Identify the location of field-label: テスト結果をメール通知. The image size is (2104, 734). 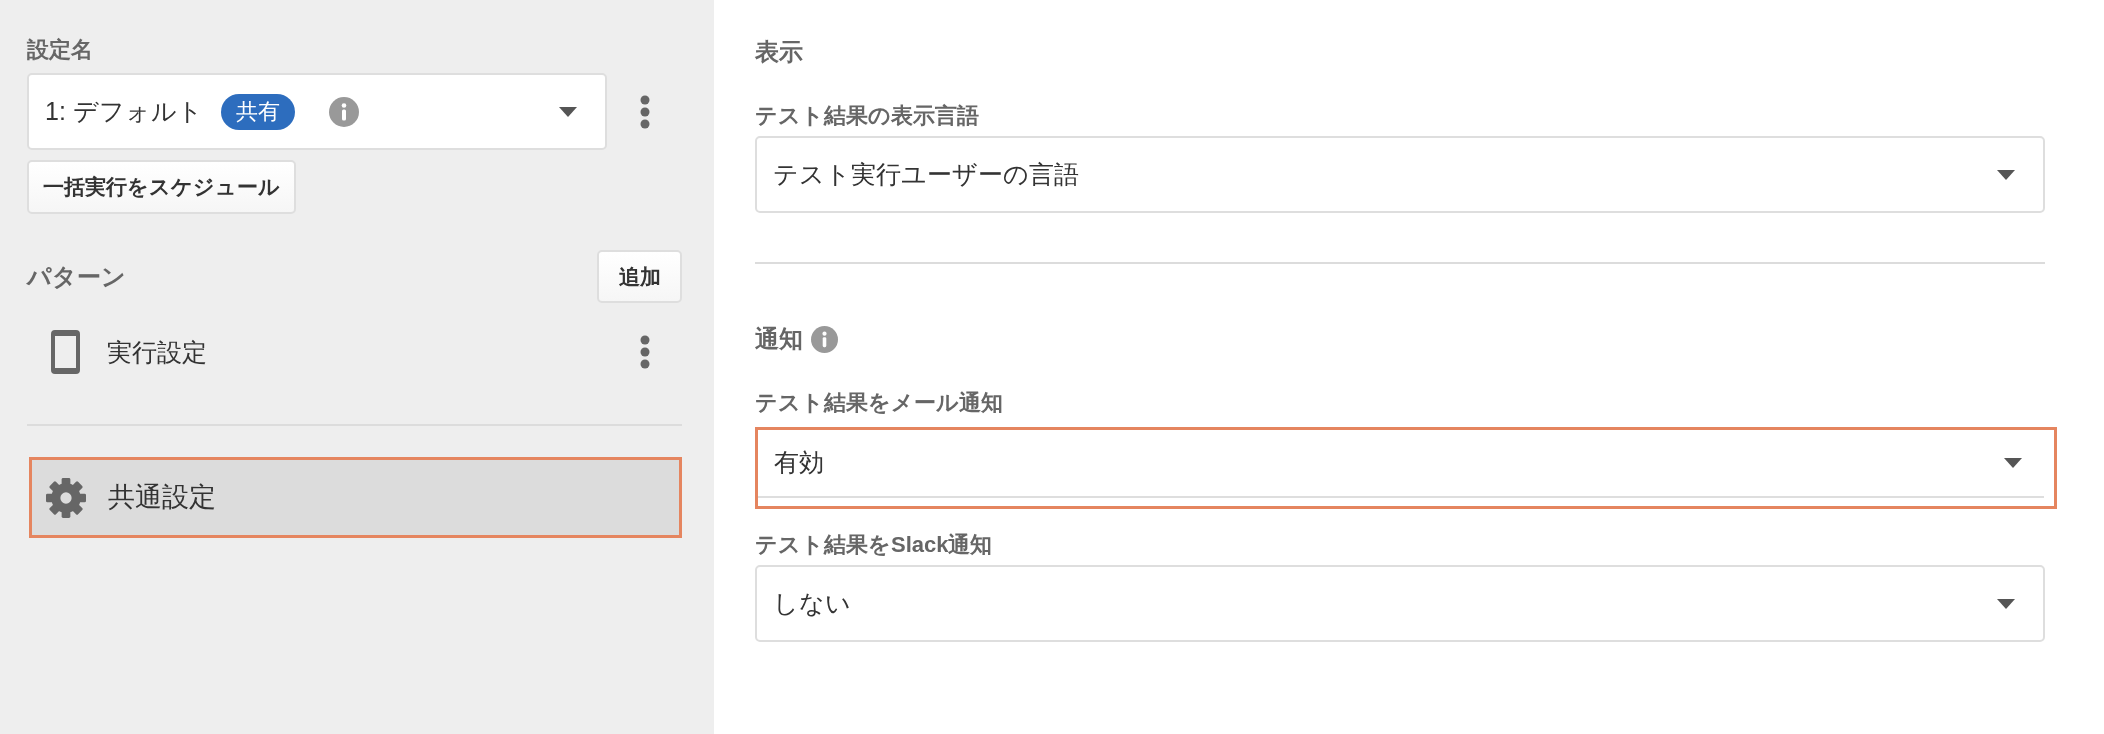
(879, 402).